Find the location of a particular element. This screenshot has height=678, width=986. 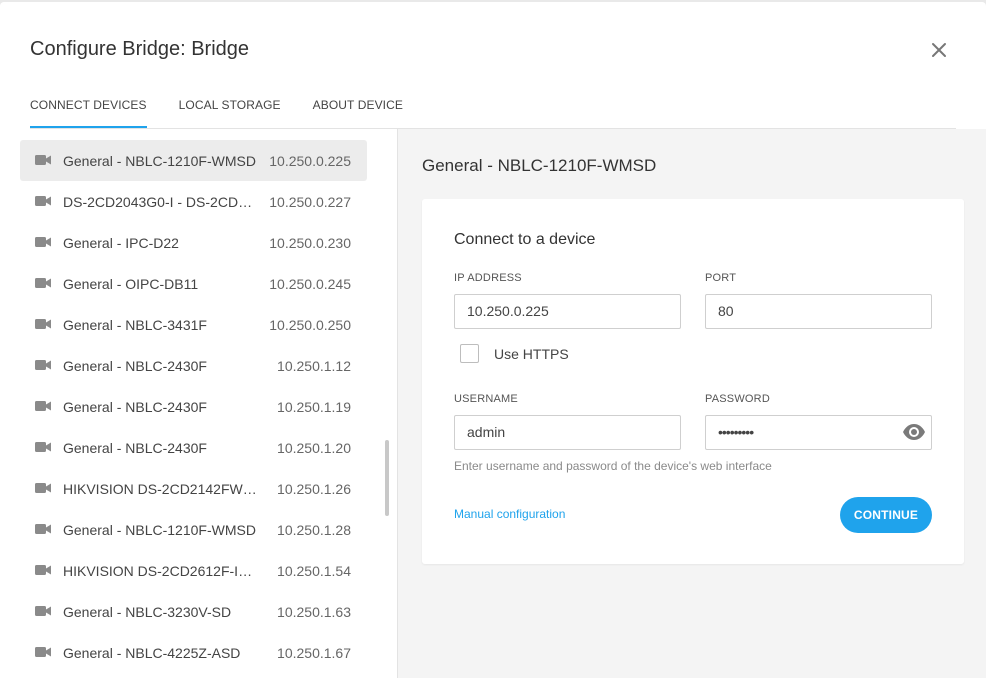

device-list-item: General - NBLC-3230V-SD 10.250.1.63 is located at coordinates (193, 611).